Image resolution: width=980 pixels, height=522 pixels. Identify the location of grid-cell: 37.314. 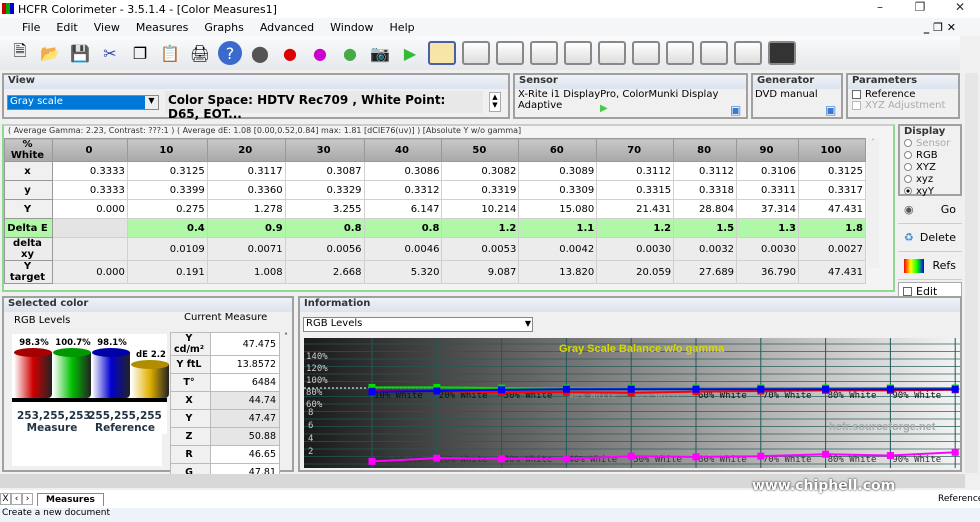
(767, 209).